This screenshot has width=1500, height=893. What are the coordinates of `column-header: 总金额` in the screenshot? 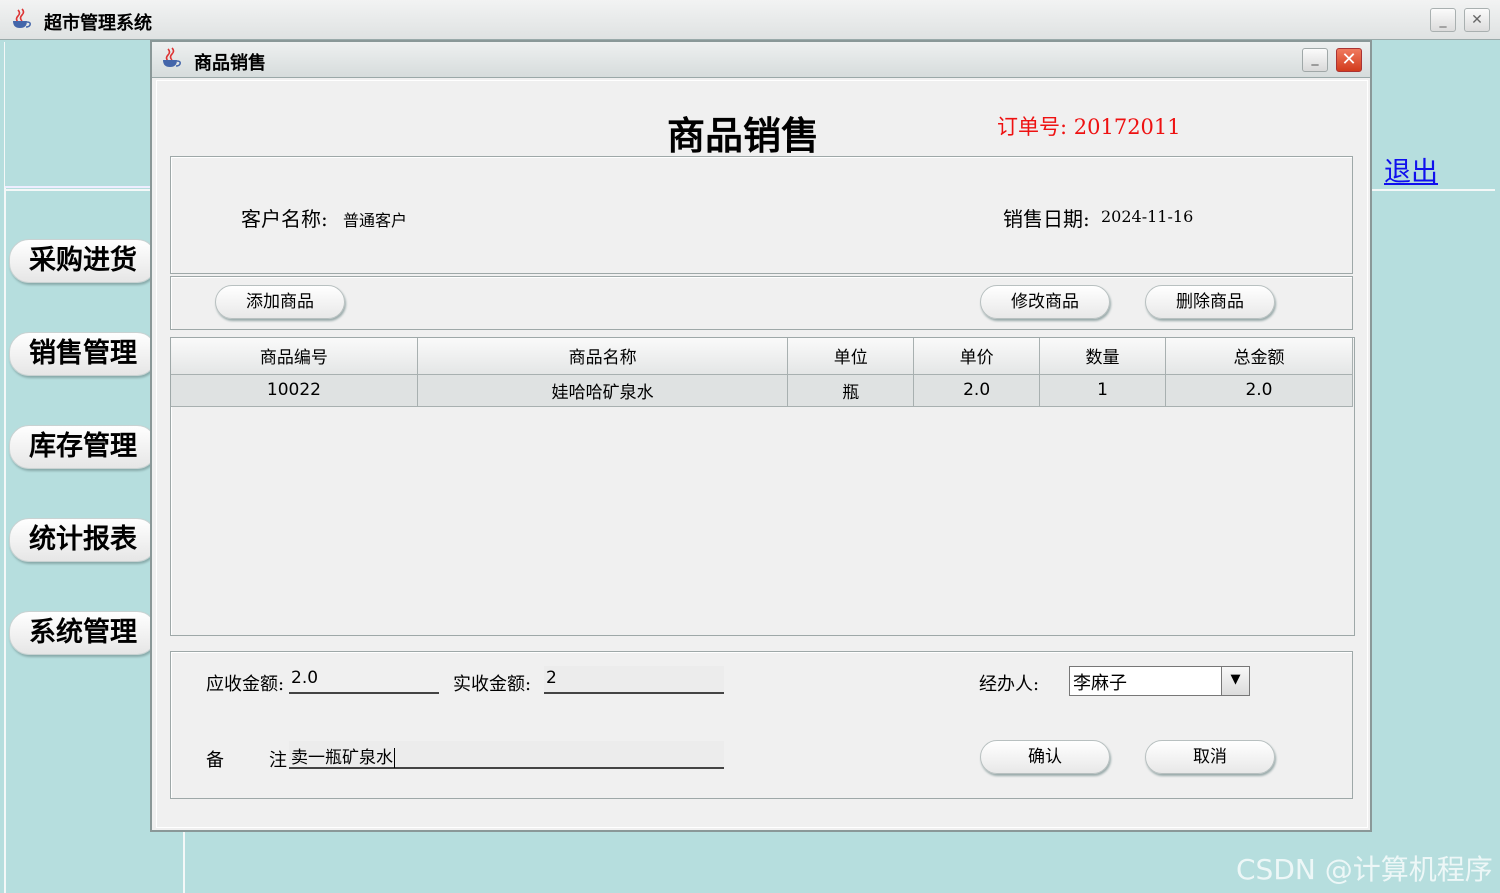 It's located at (1259, 356).